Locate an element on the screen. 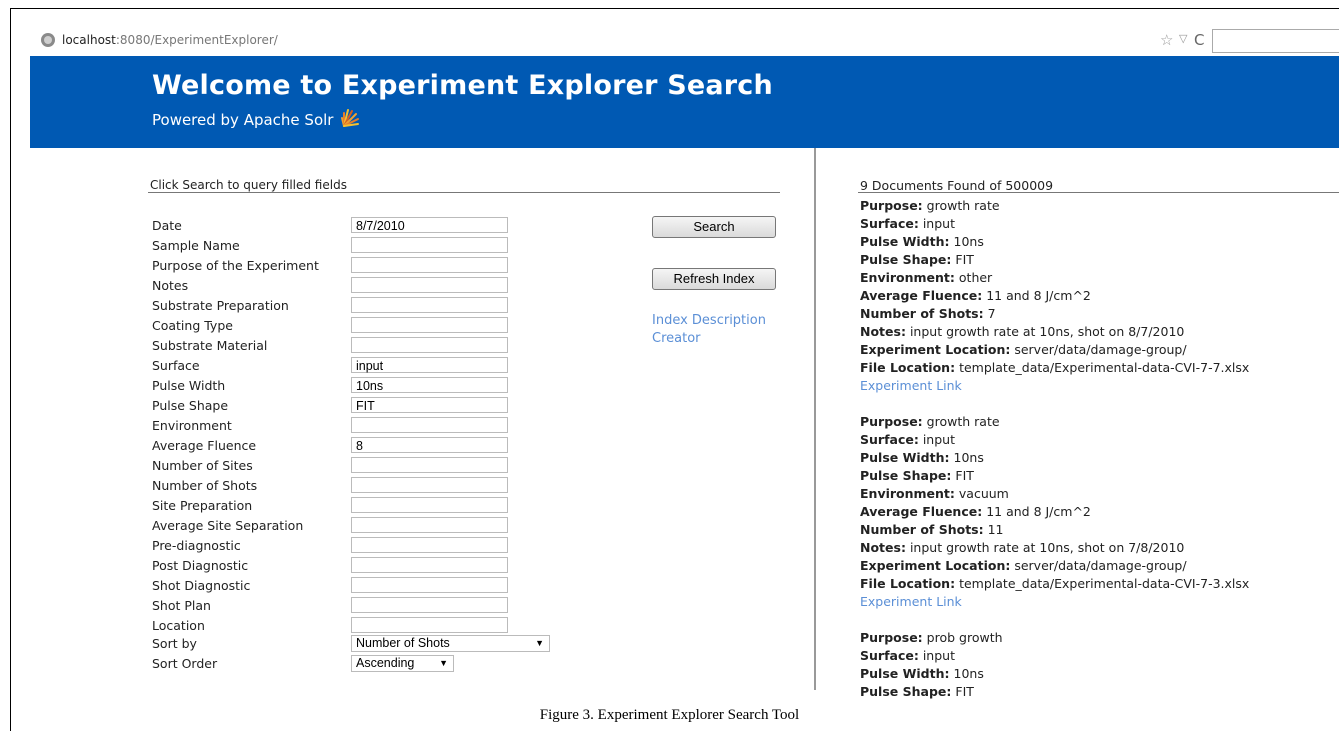  field-input: 8 is located at coordinates (429, 445).